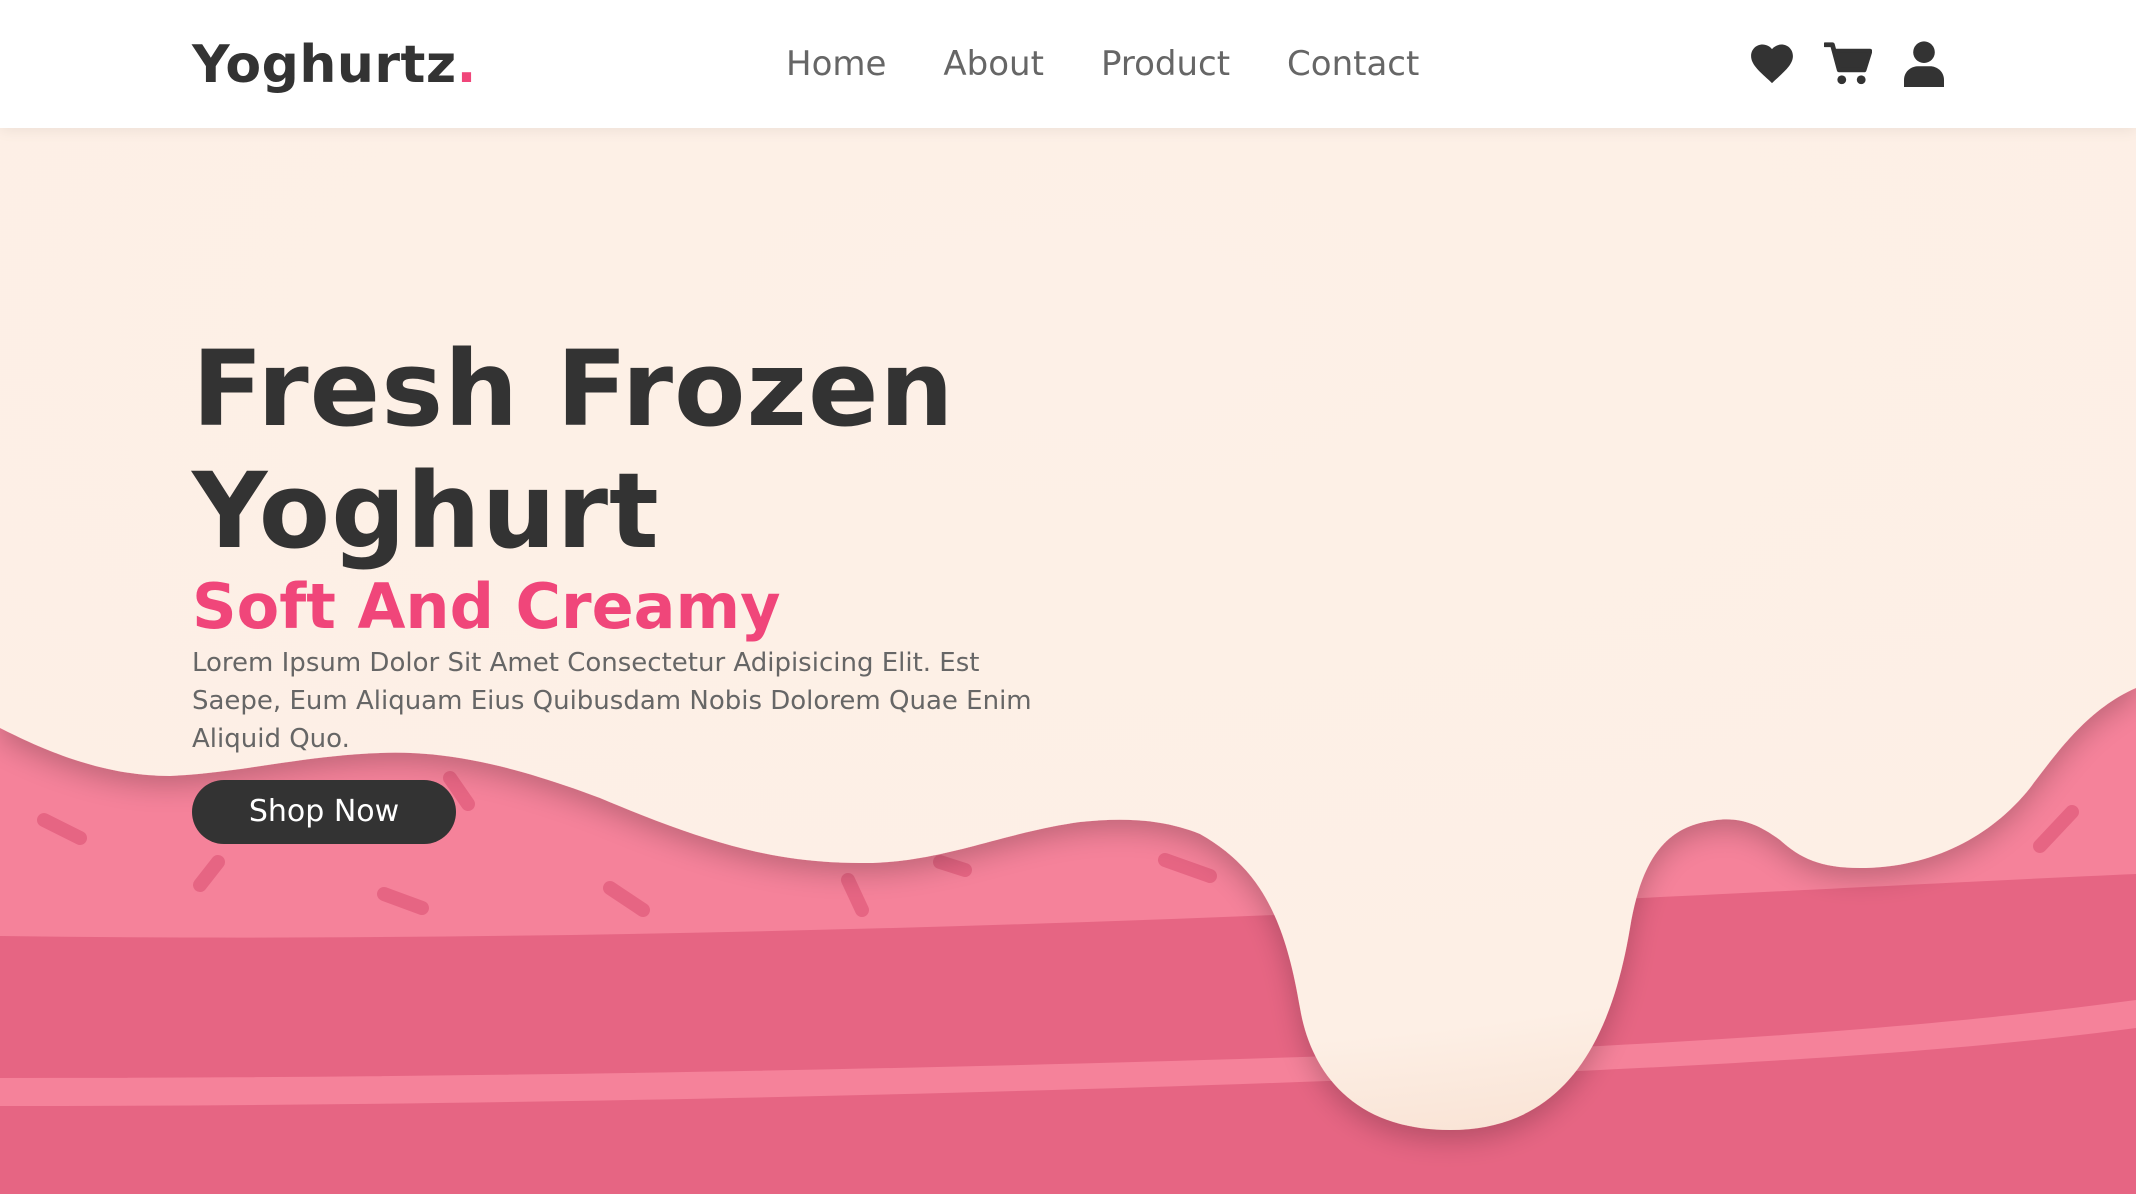 This screenshot has width=2136, height=1194. Describe the element at coordinates (836, 64) in the screenshot. I see `nav-link-home: Home` at that location.